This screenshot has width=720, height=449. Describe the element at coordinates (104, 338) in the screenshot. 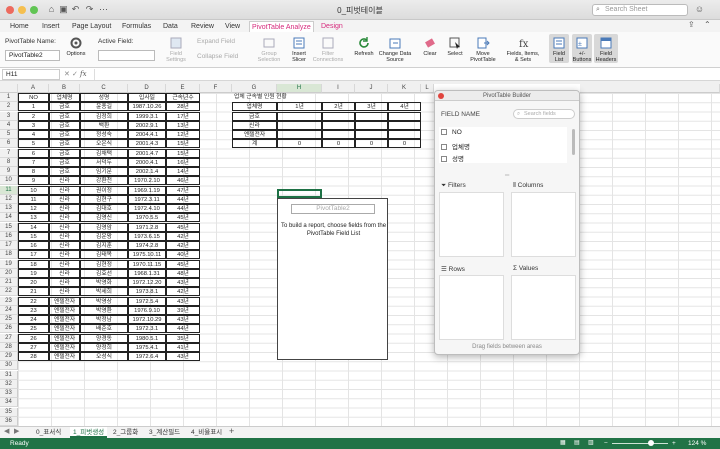

I see `employee-table-cell: 양경동` at that location.